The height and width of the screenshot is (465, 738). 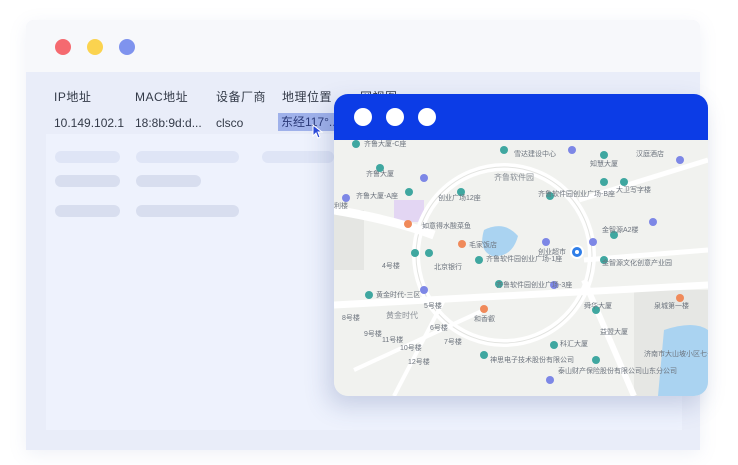 I want to click on map-label: 黄金时代, so click(x=402, y=315).